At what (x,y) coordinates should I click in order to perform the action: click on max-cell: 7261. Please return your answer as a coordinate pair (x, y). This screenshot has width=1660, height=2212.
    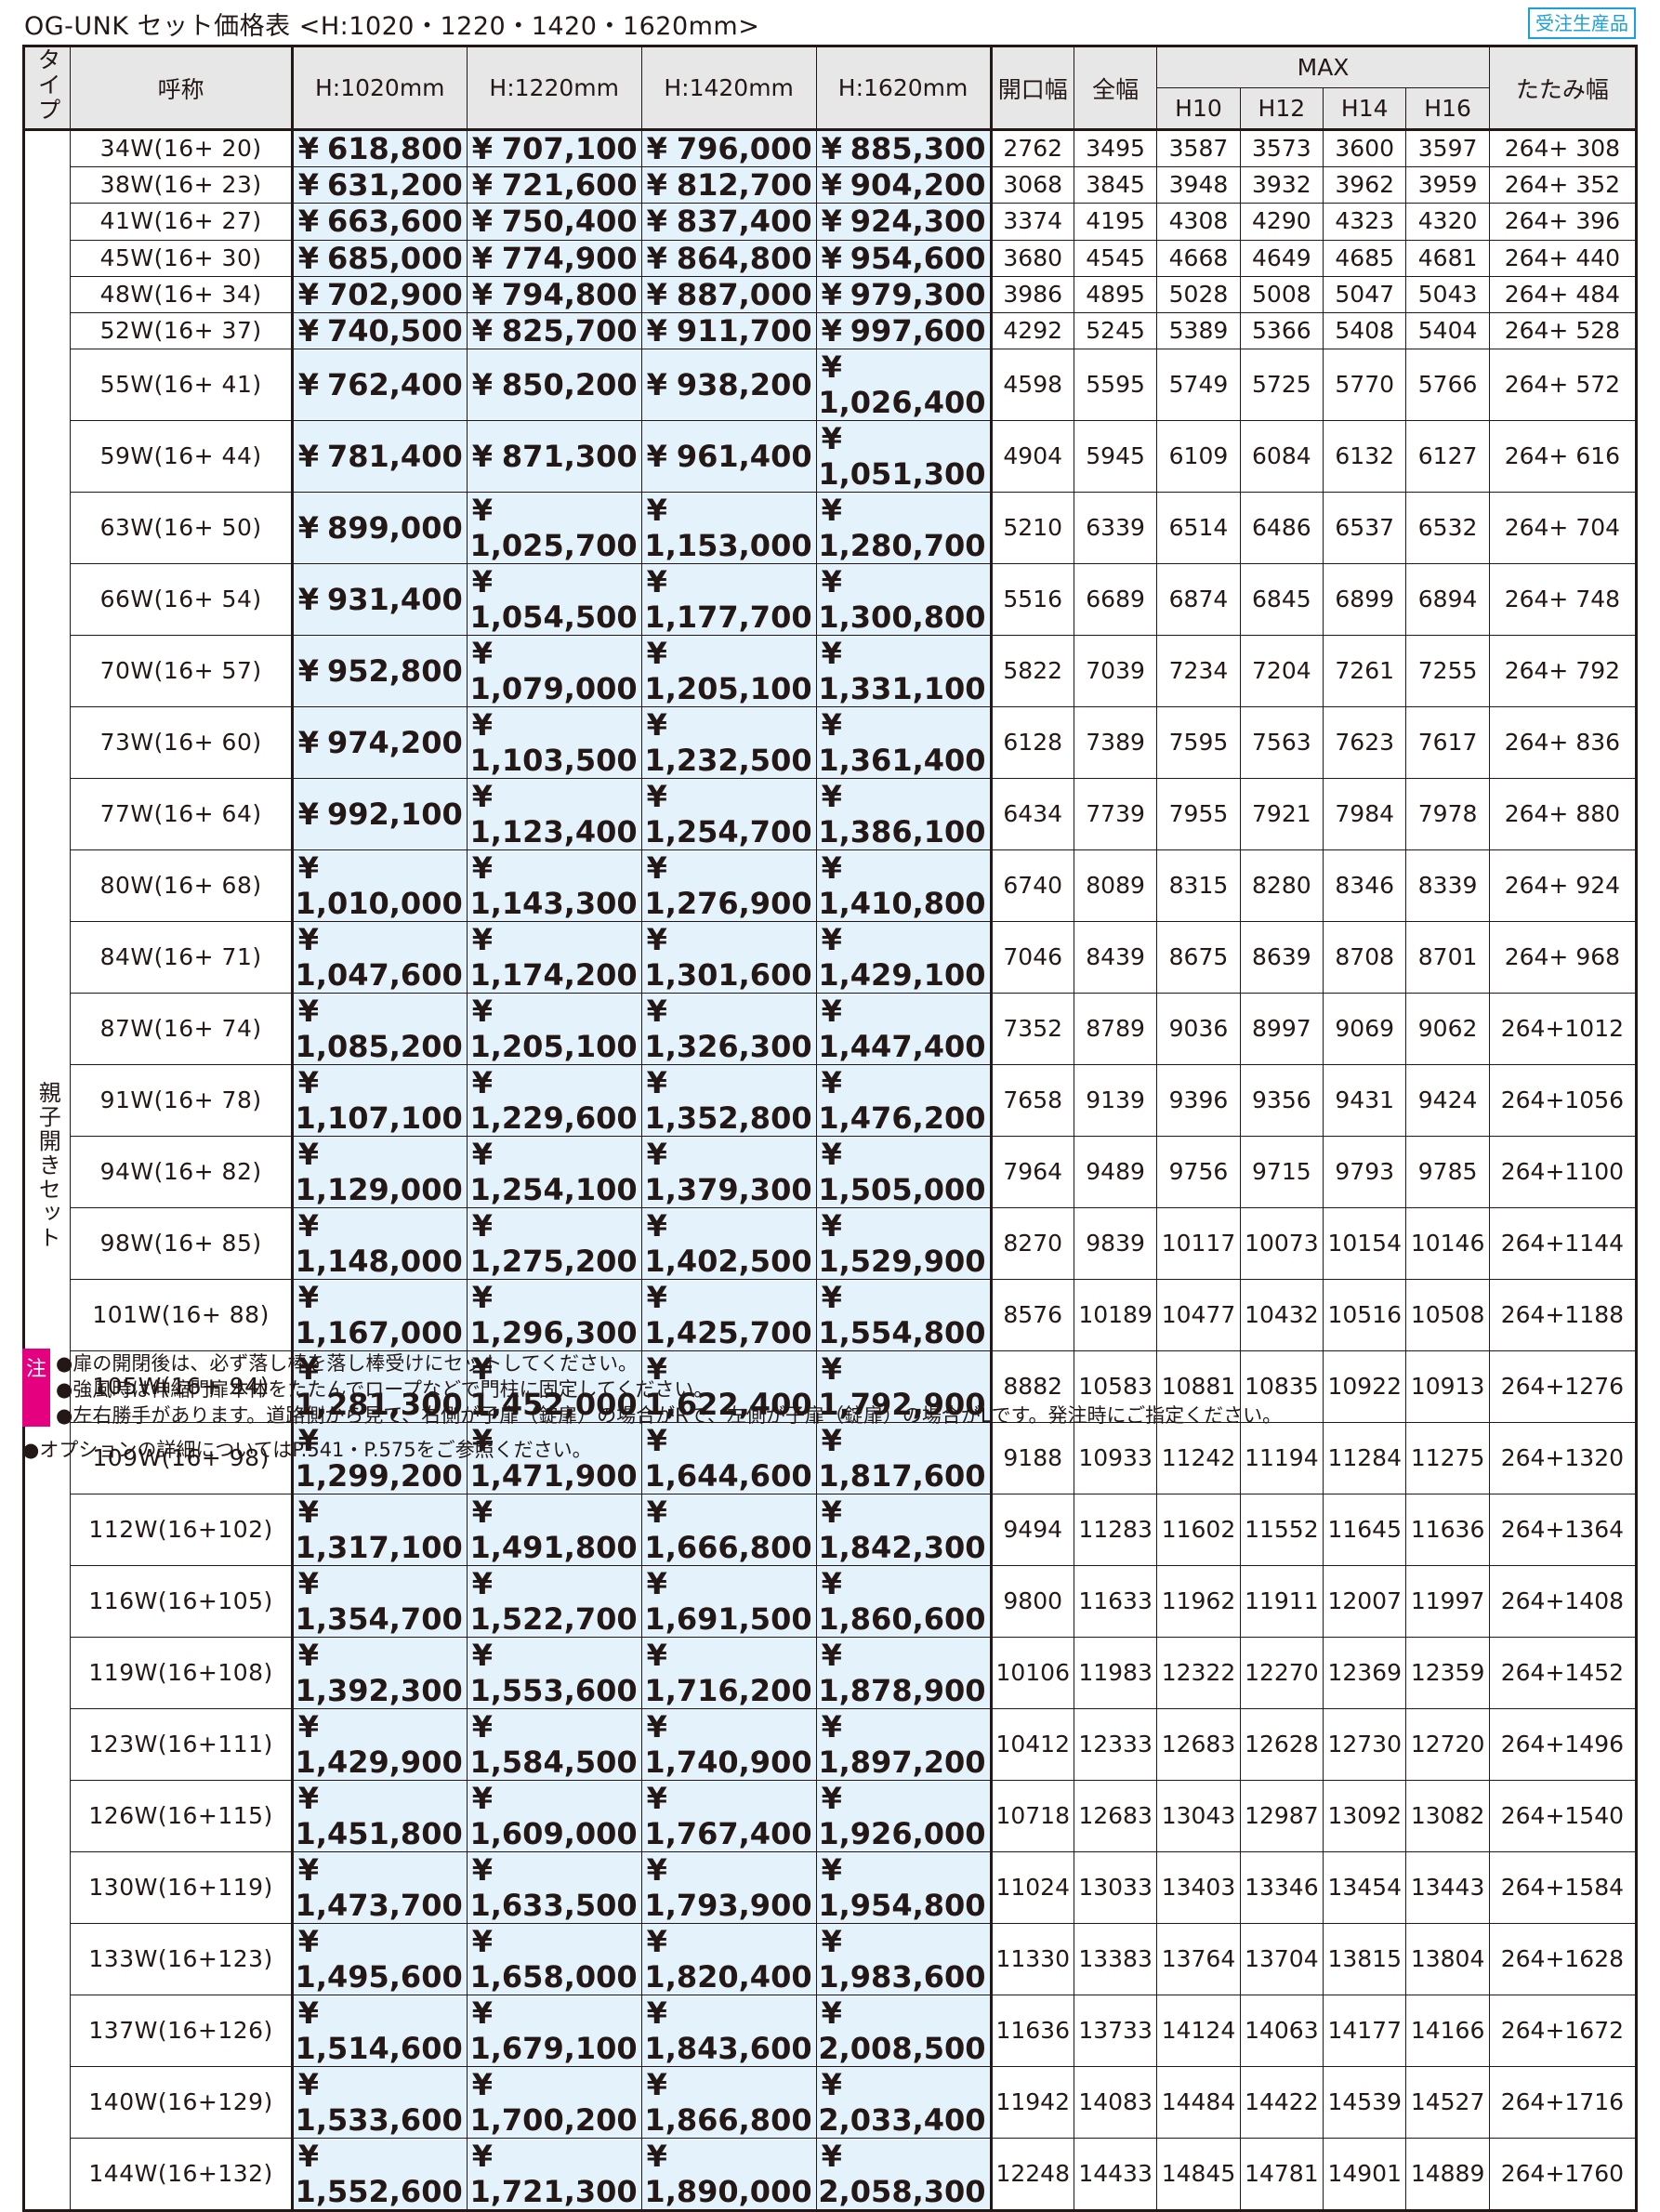
    Looking at the image, I should click on (1365, 671).